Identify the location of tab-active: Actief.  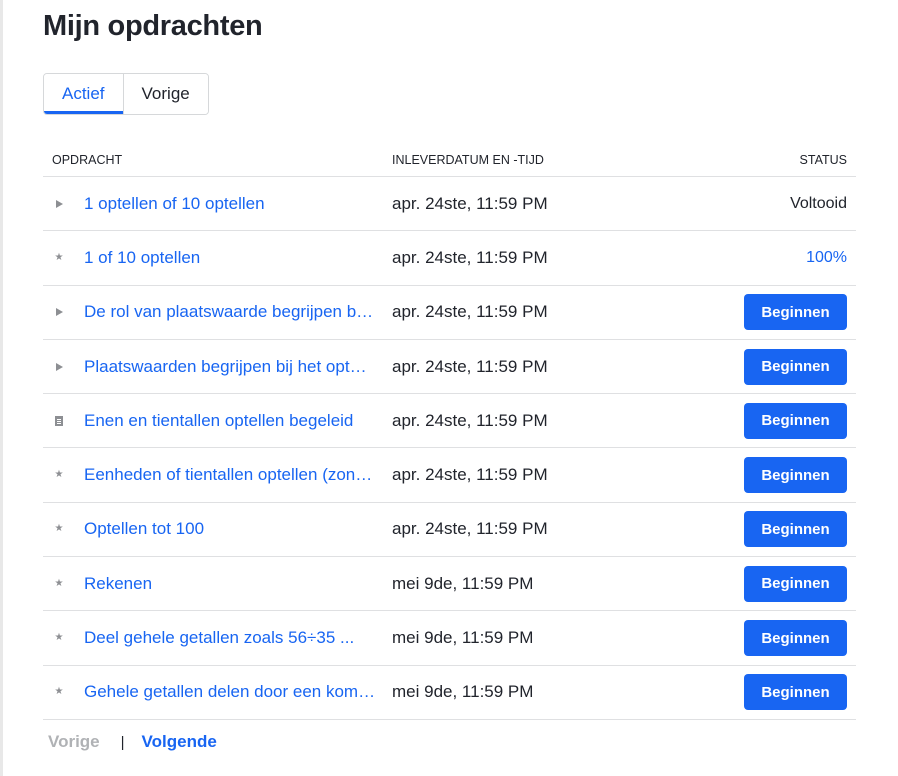
(83, 94).